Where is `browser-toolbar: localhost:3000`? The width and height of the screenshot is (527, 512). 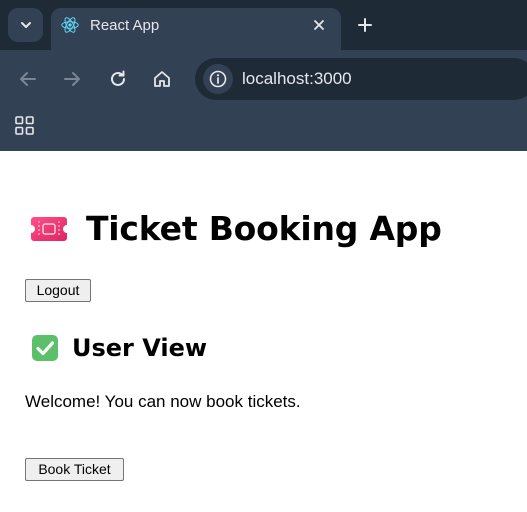 browser-toolbar: localhost:3000 is located at coordinates (263, 79).